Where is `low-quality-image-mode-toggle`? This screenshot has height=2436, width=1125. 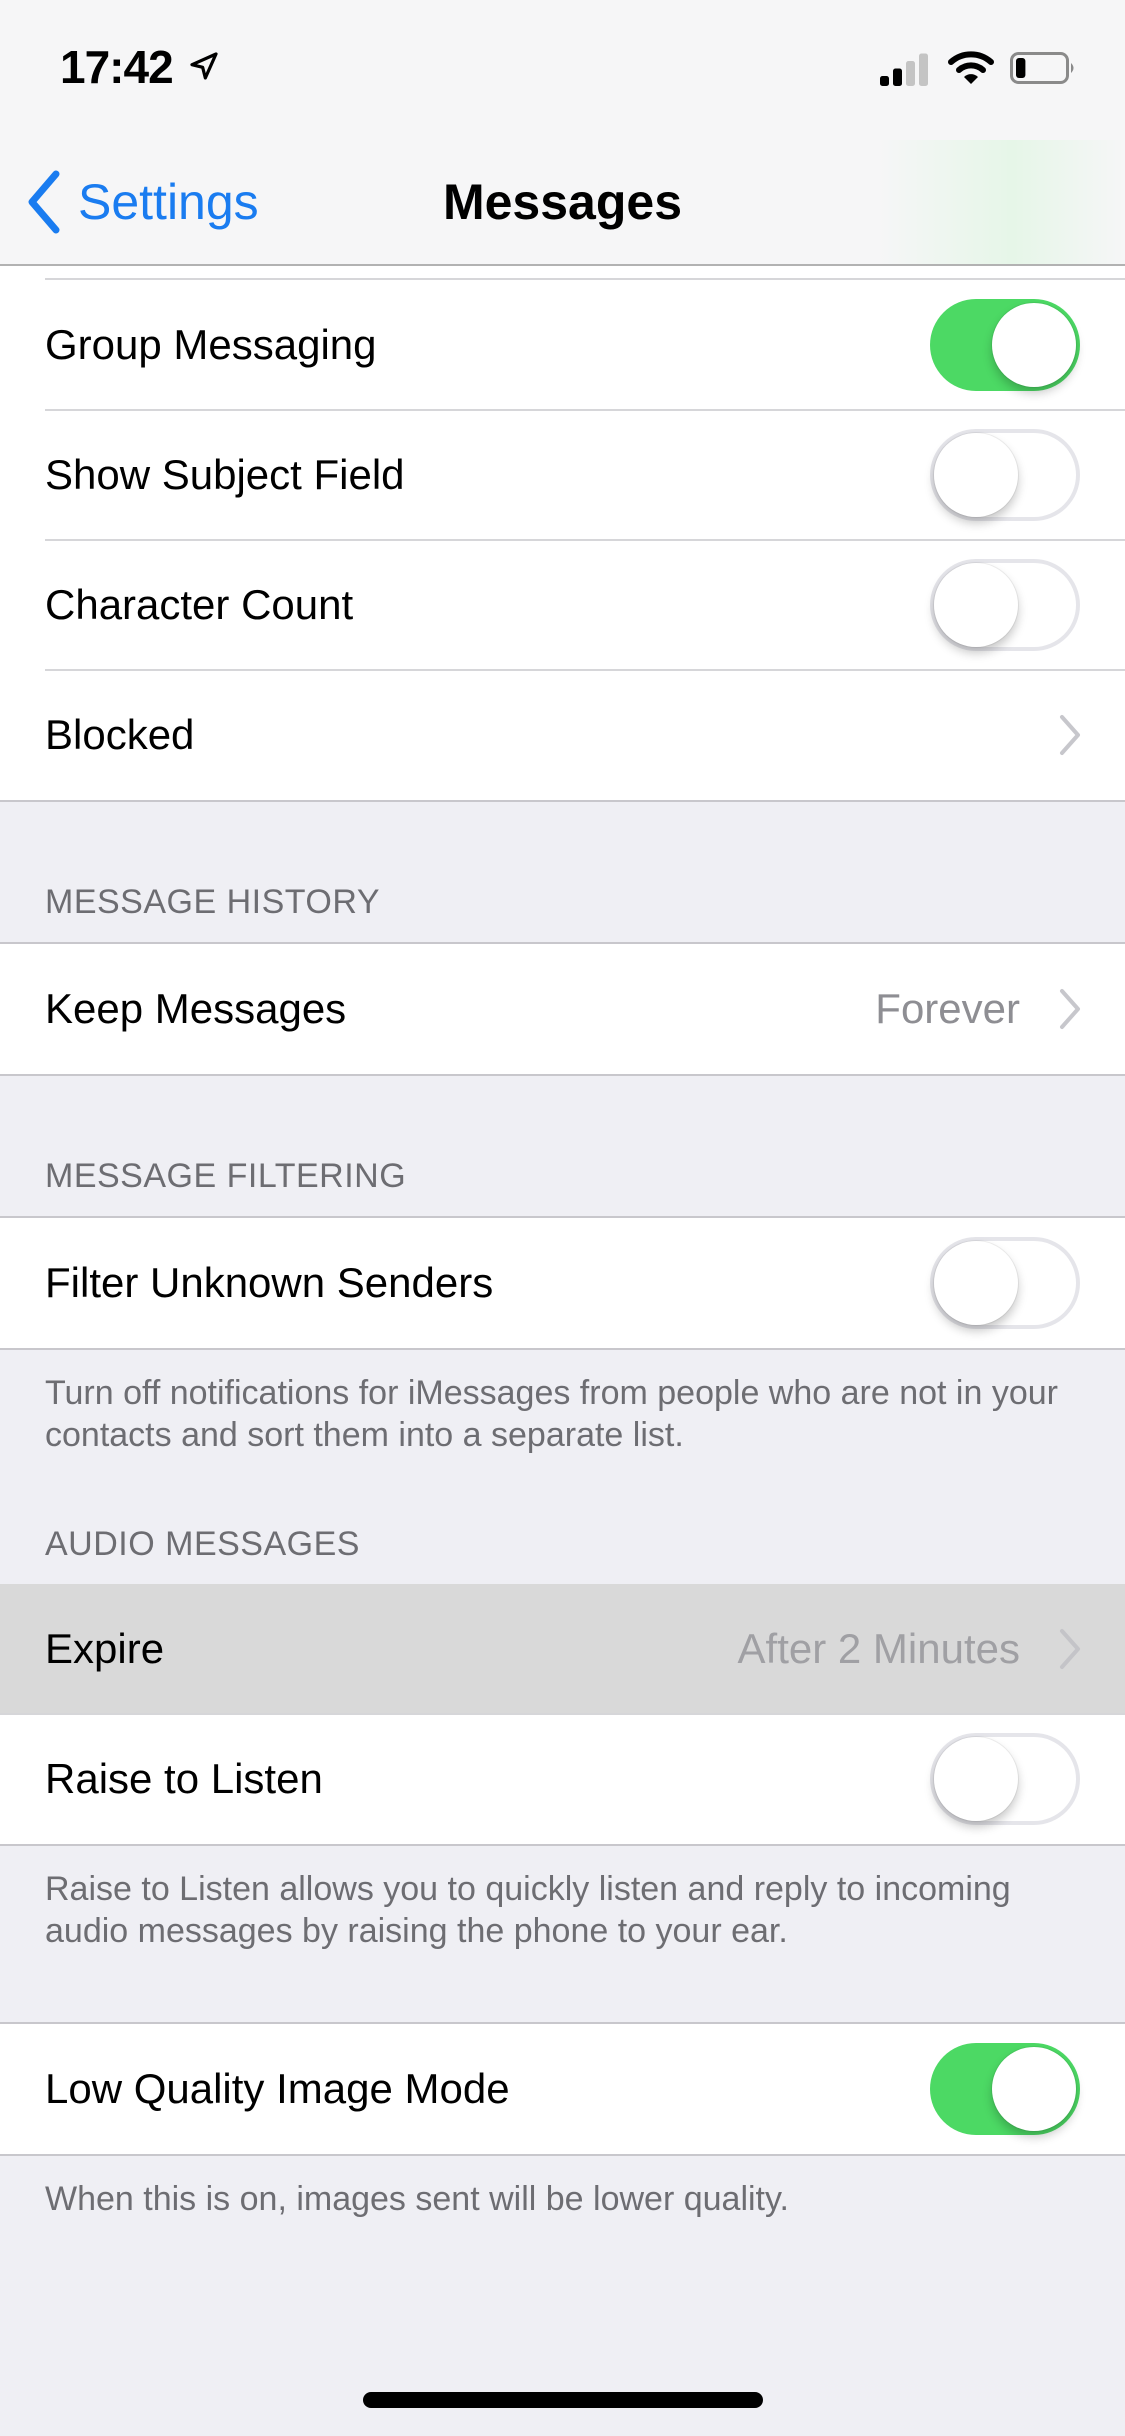 low-quality-image-mode-toggle is located at coordinates (1005, 2089).